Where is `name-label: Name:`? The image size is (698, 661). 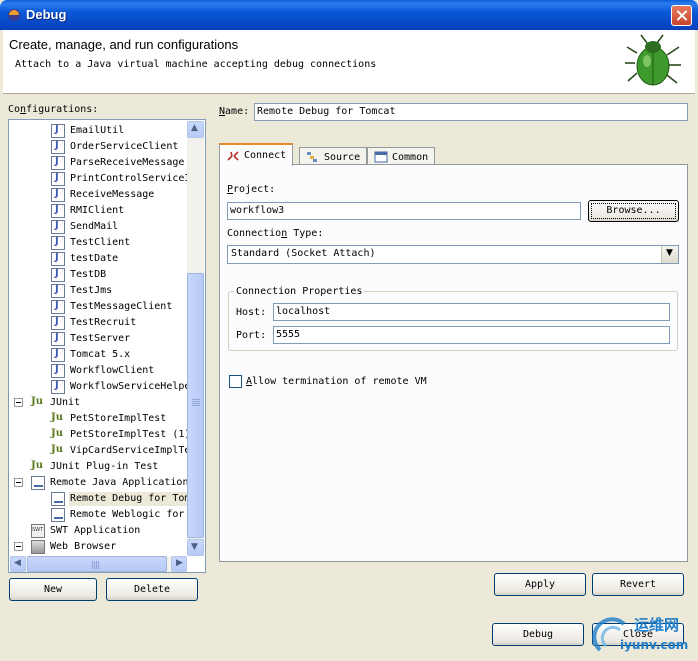 name-label: Name: is located at coordinates (234, 111).